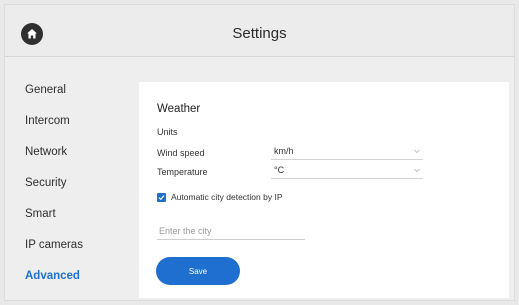  Describe the element at coordinates (167, 132) in the screenshot. I see `units-label: Units` at that location.